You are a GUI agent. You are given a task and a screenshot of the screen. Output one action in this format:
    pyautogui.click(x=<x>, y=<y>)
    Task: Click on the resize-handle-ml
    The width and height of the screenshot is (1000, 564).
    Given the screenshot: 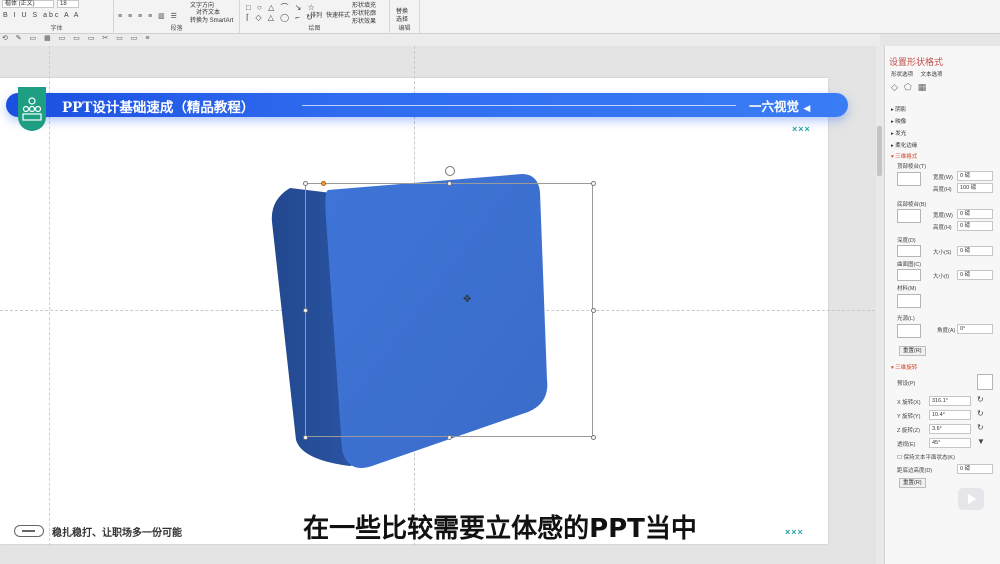 What is the action you would take?
    pyautogui.click(x=305, y=310)
    